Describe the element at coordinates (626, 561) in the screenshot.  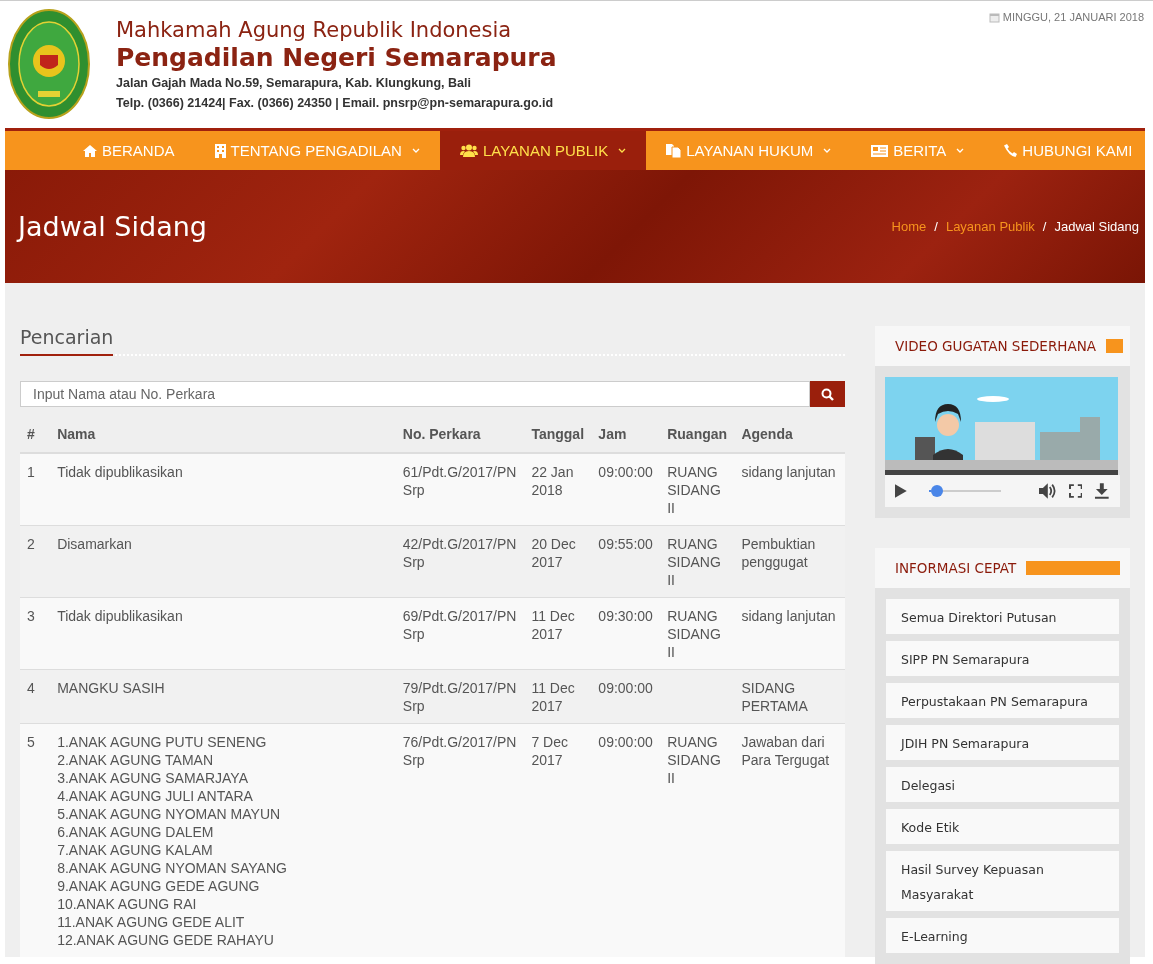
I see `table-cell: 09:55:00` at that location.